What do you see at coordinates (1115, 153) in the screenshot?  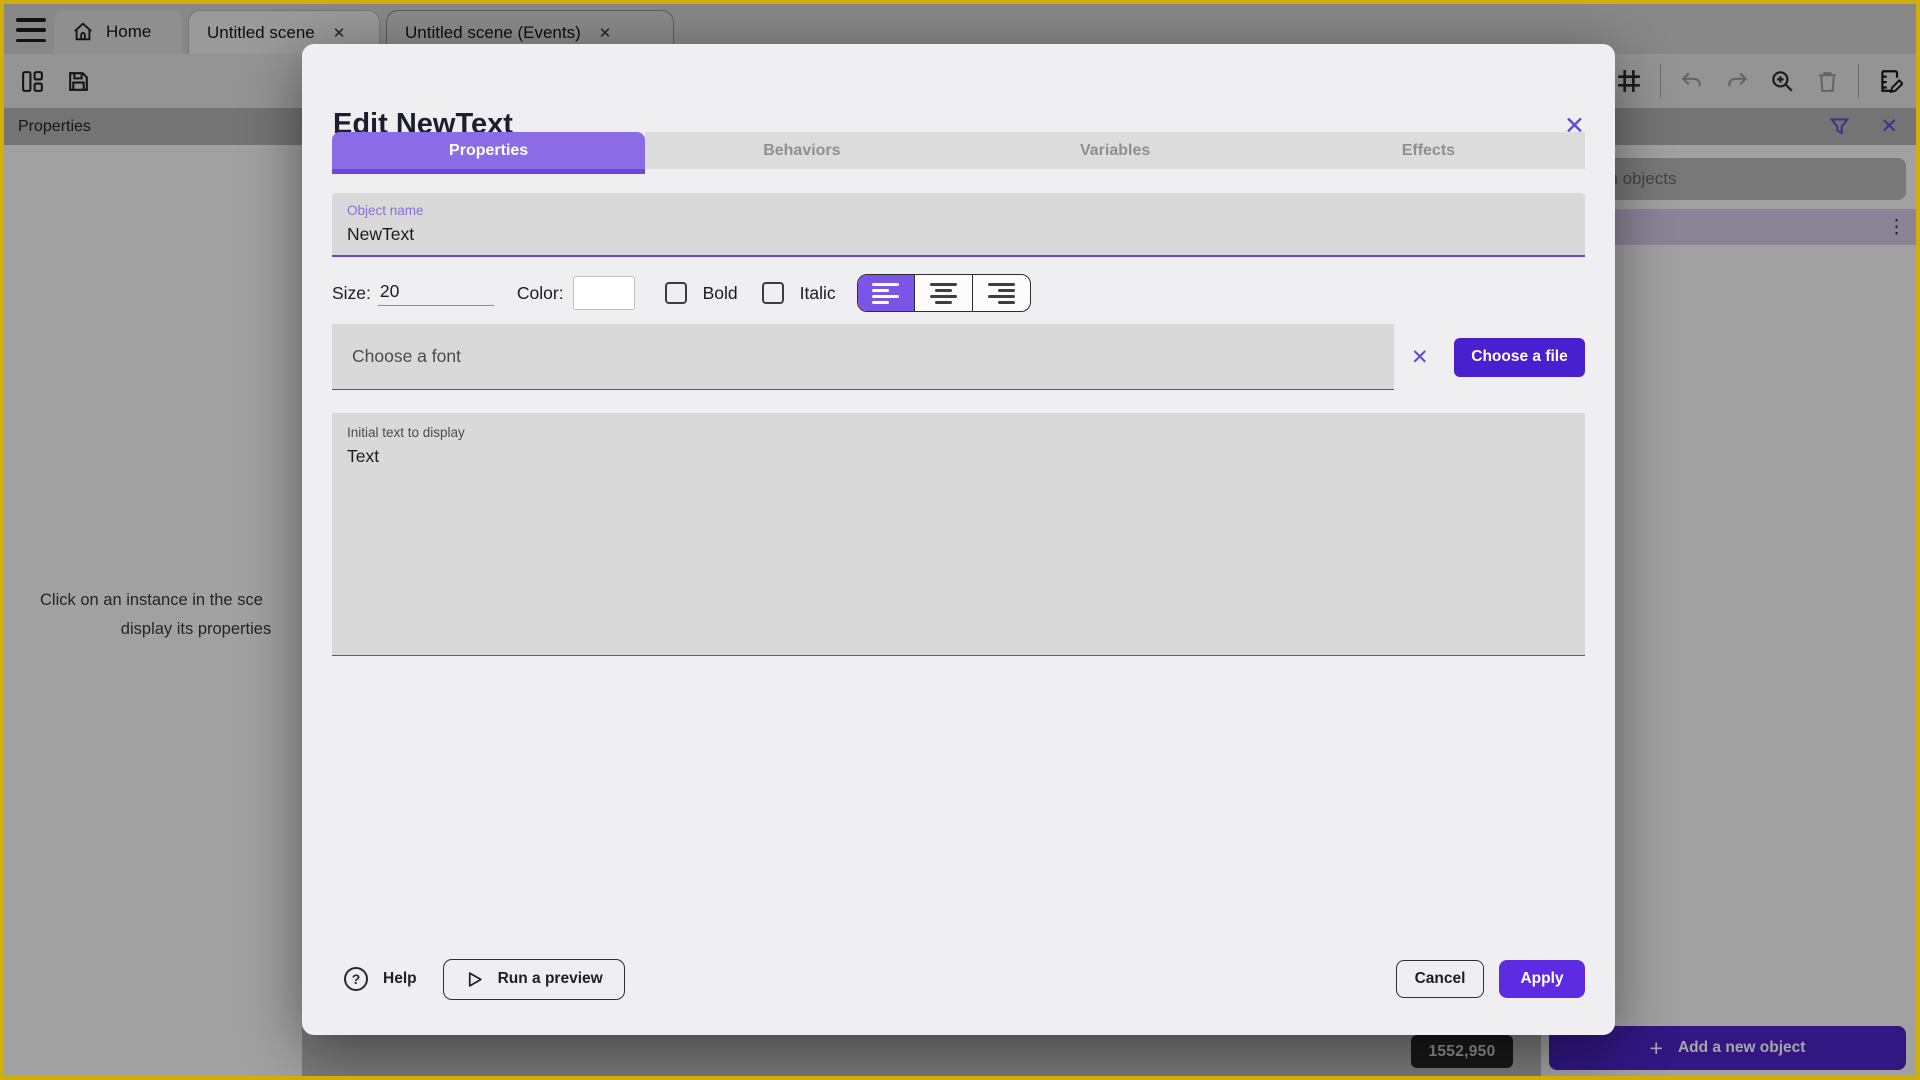 I see `tab-variables: Variables` at bounding box center [1115, 153].